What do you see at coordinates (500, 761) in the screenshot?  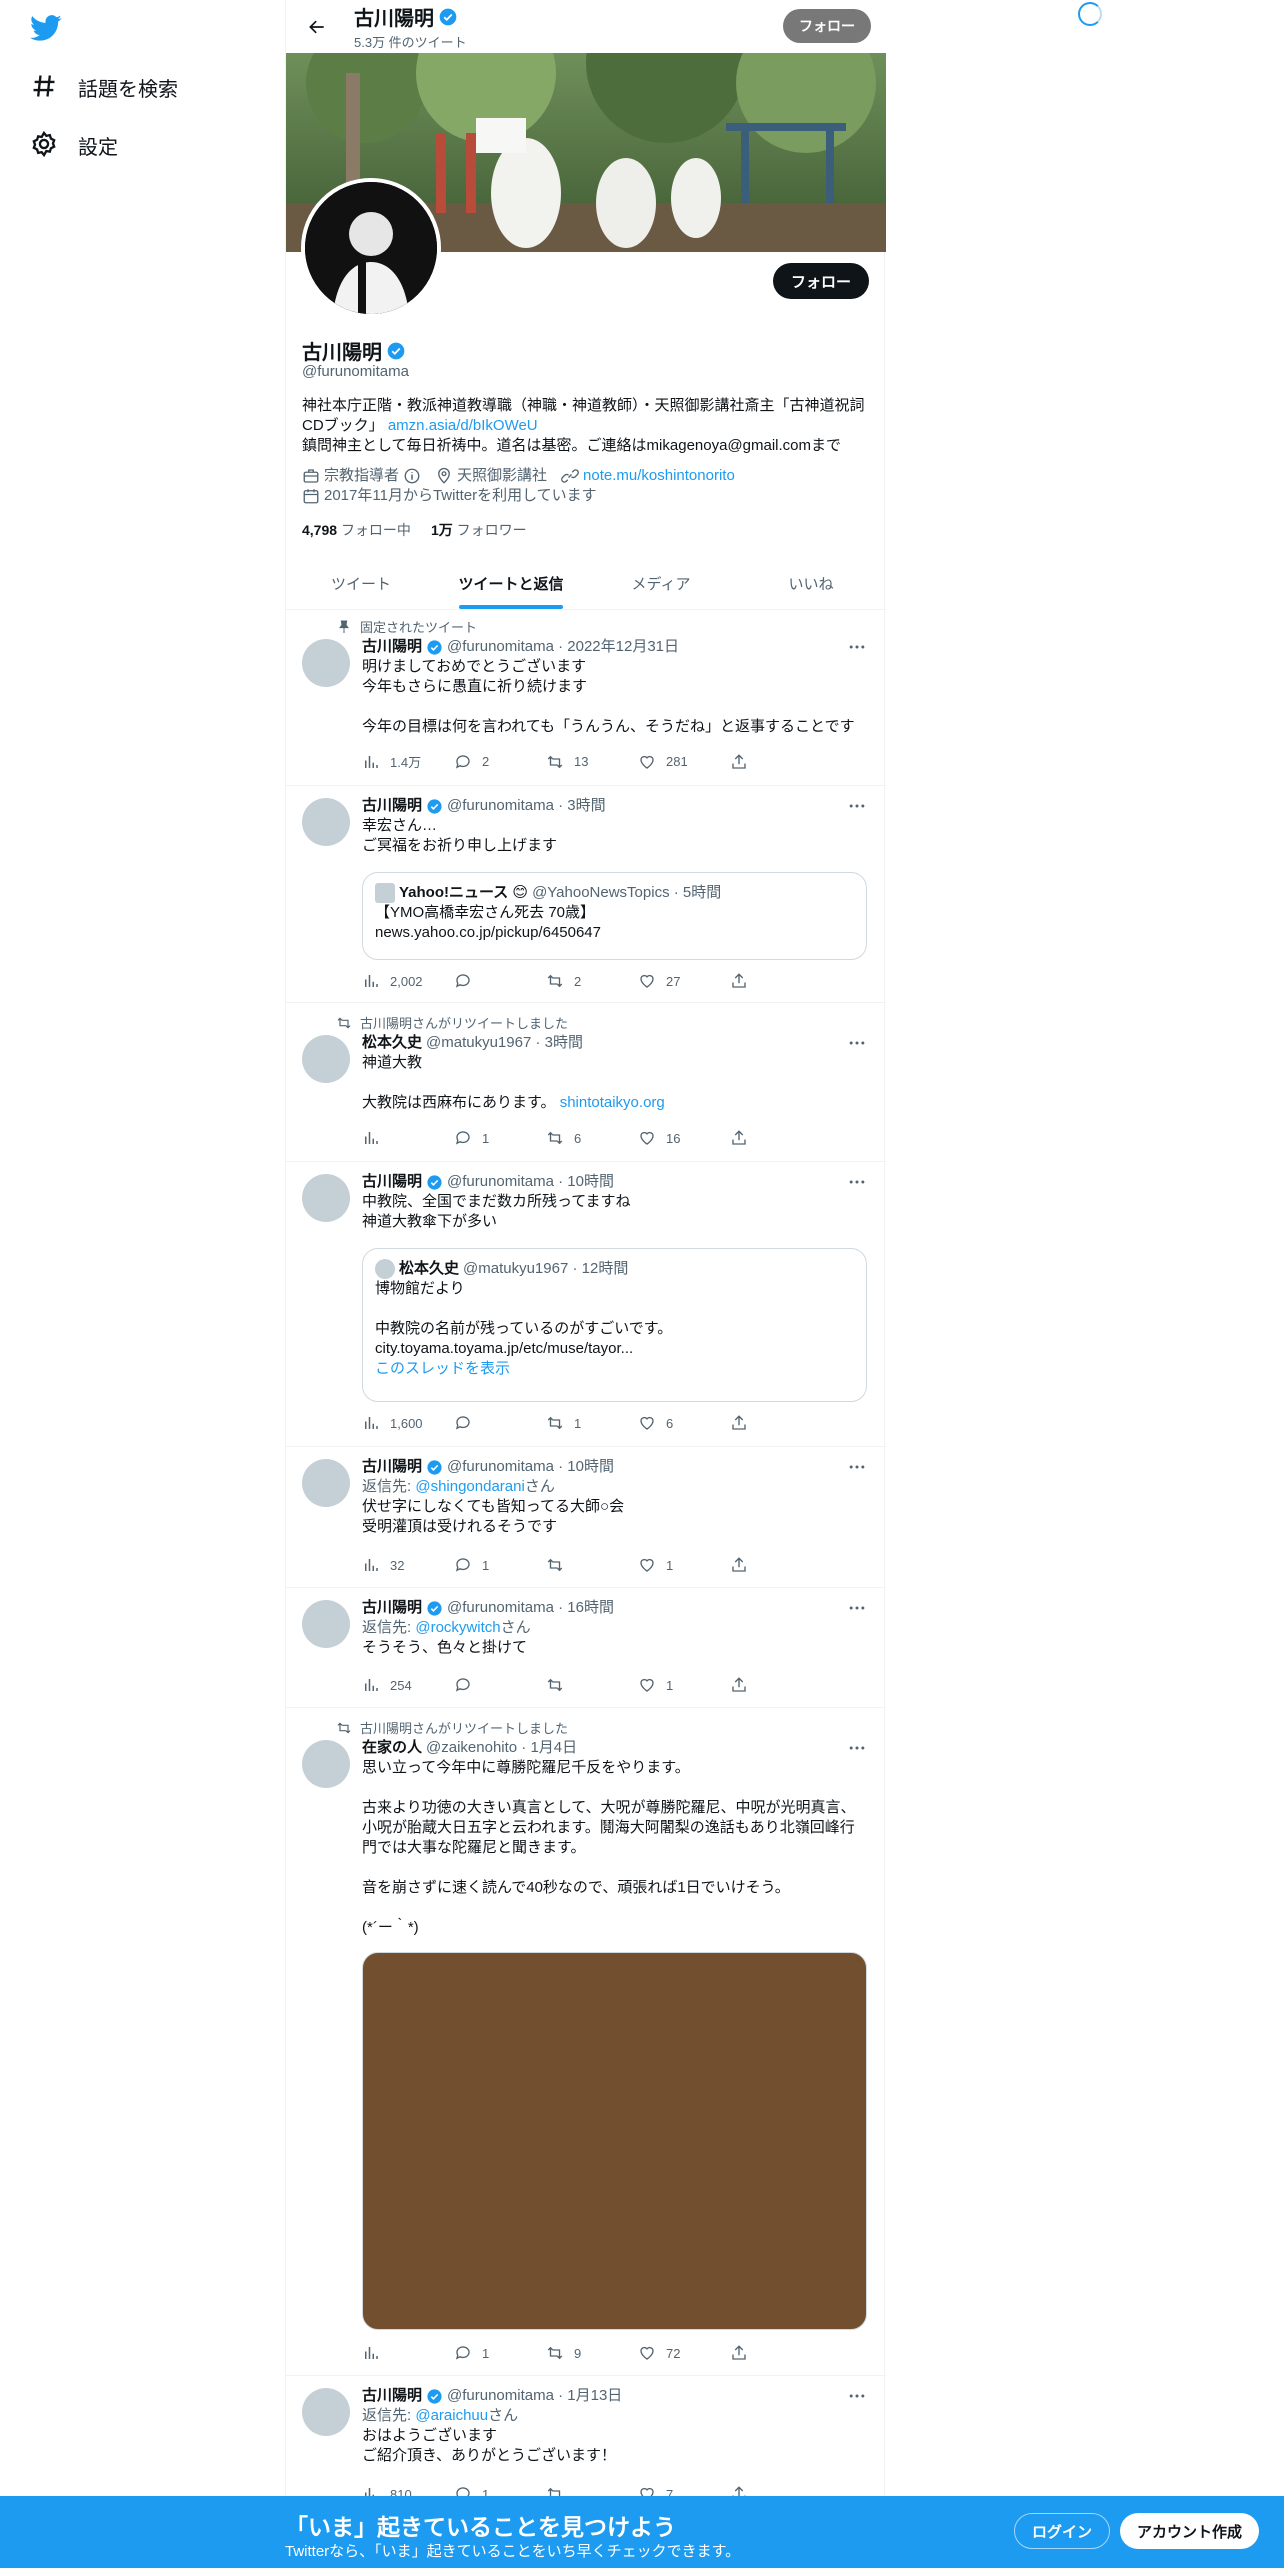 I see `reply-action: 2` at bounding box center [500, 761].